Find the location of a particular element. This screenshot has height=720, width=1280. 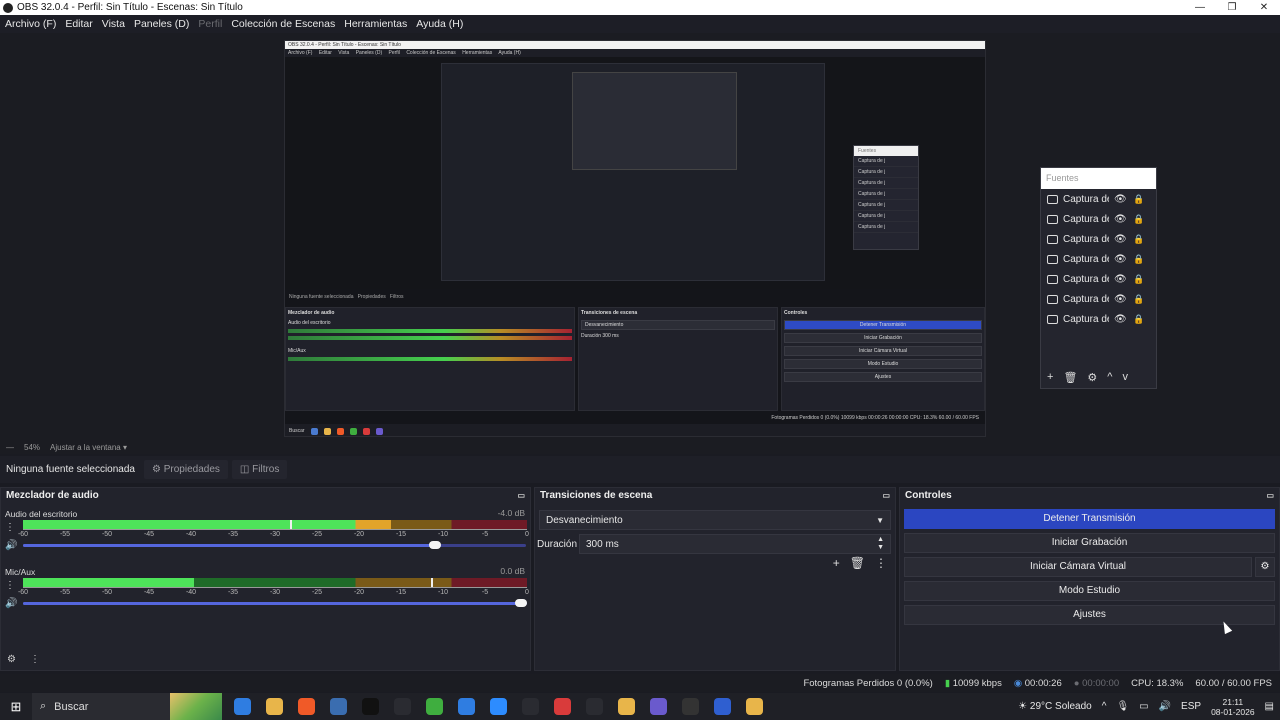

settings-button: Ajustes is located at coordinates (1089, 615).